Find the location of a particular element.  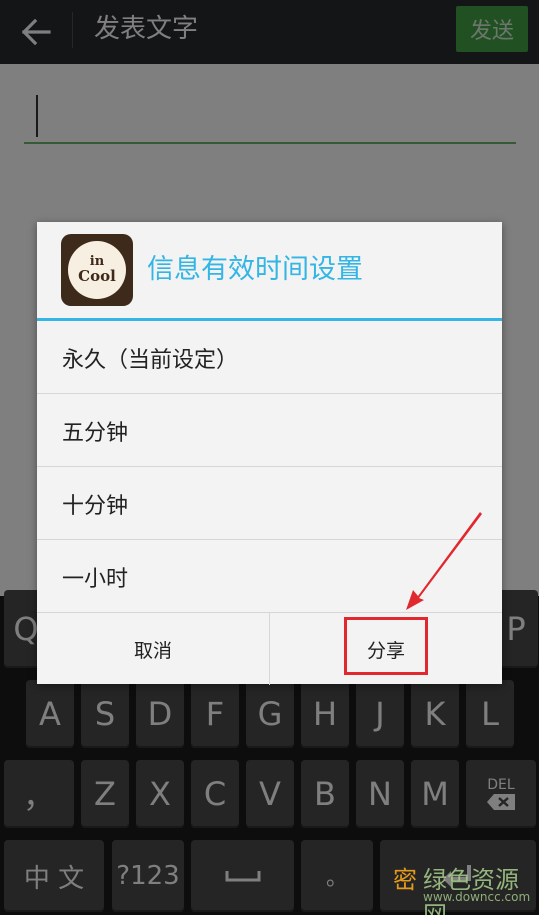

watermark: 密 绿色资源网 www.downcc.com is located at coordinates (466, 885).